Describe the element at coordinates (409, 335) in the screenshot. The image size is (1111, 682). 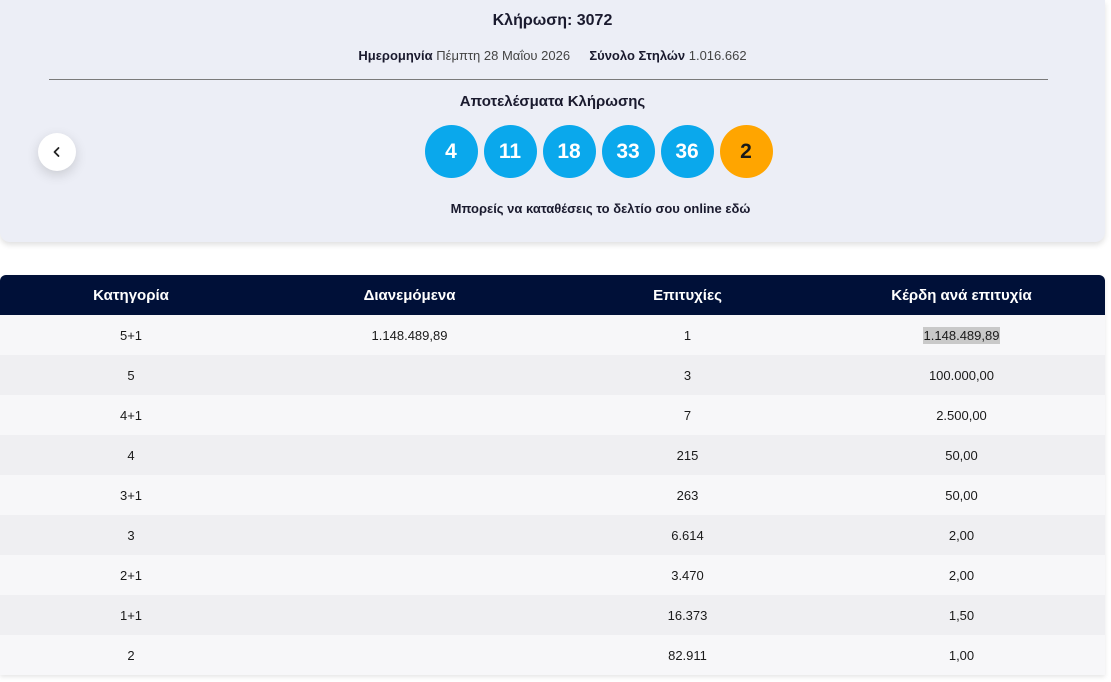
I see `cell-distributed: 1.148.489,89` at that location.